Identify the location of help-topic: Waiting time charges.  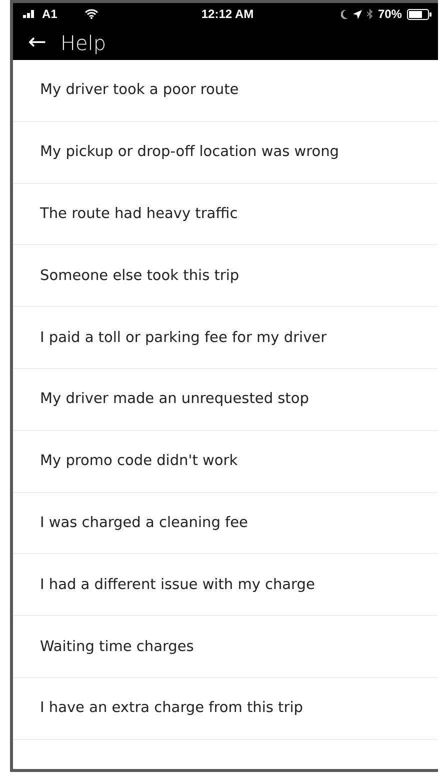
(225, 647).